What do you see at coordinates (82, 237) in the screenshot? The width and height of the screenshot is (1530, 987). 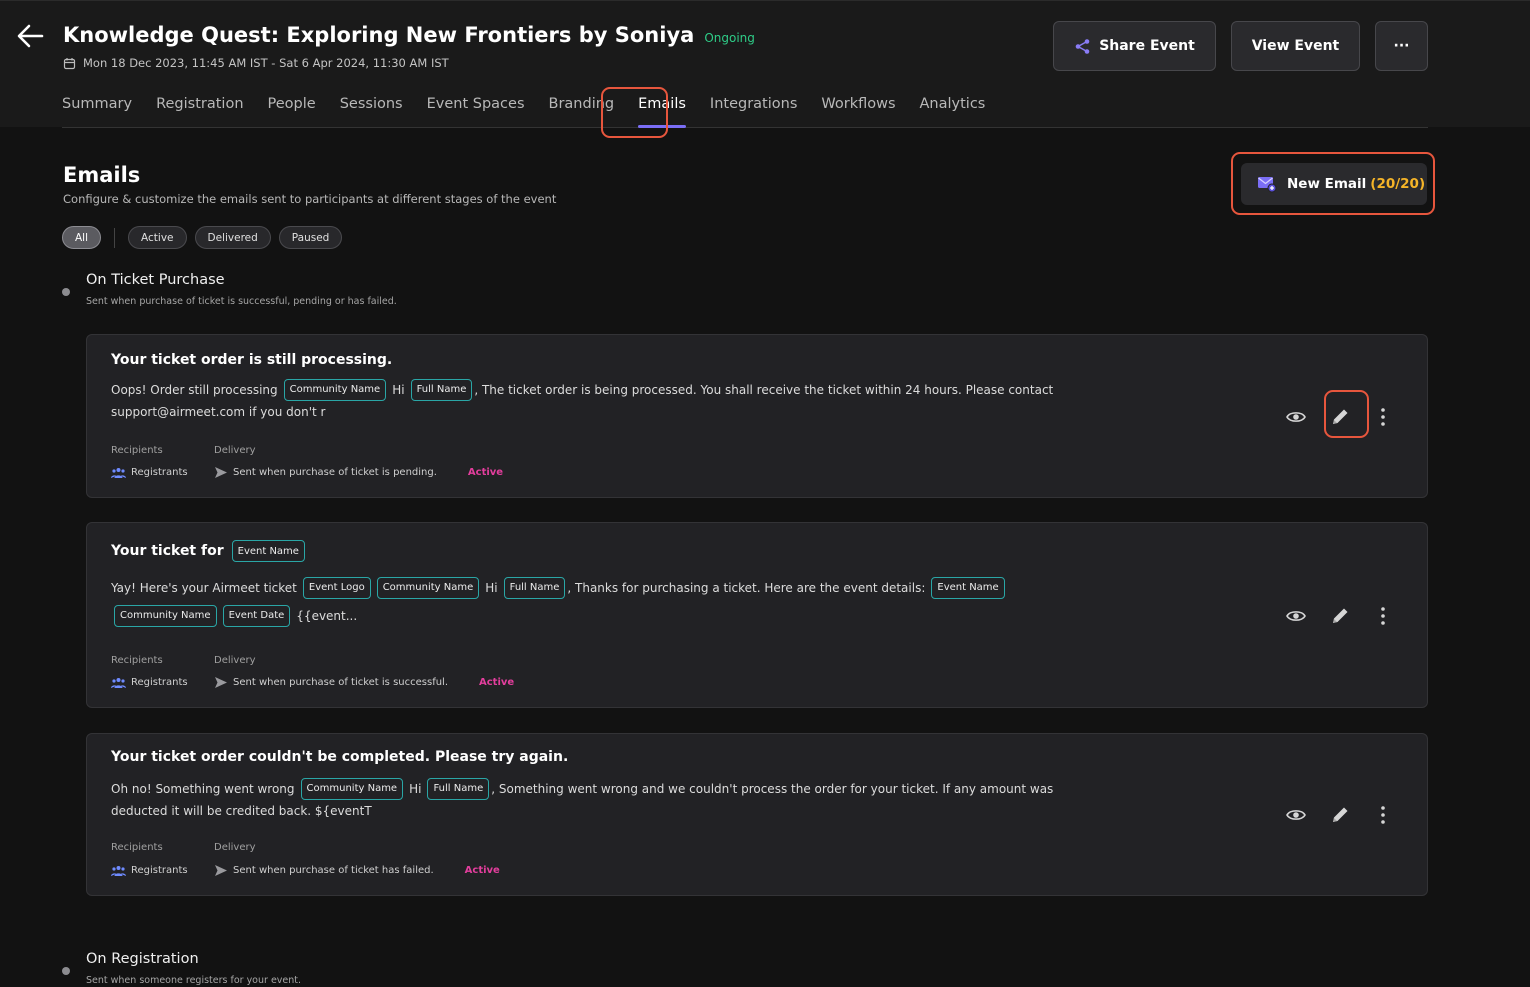 I see `filter-all: All` at bounding box center [82, 237].